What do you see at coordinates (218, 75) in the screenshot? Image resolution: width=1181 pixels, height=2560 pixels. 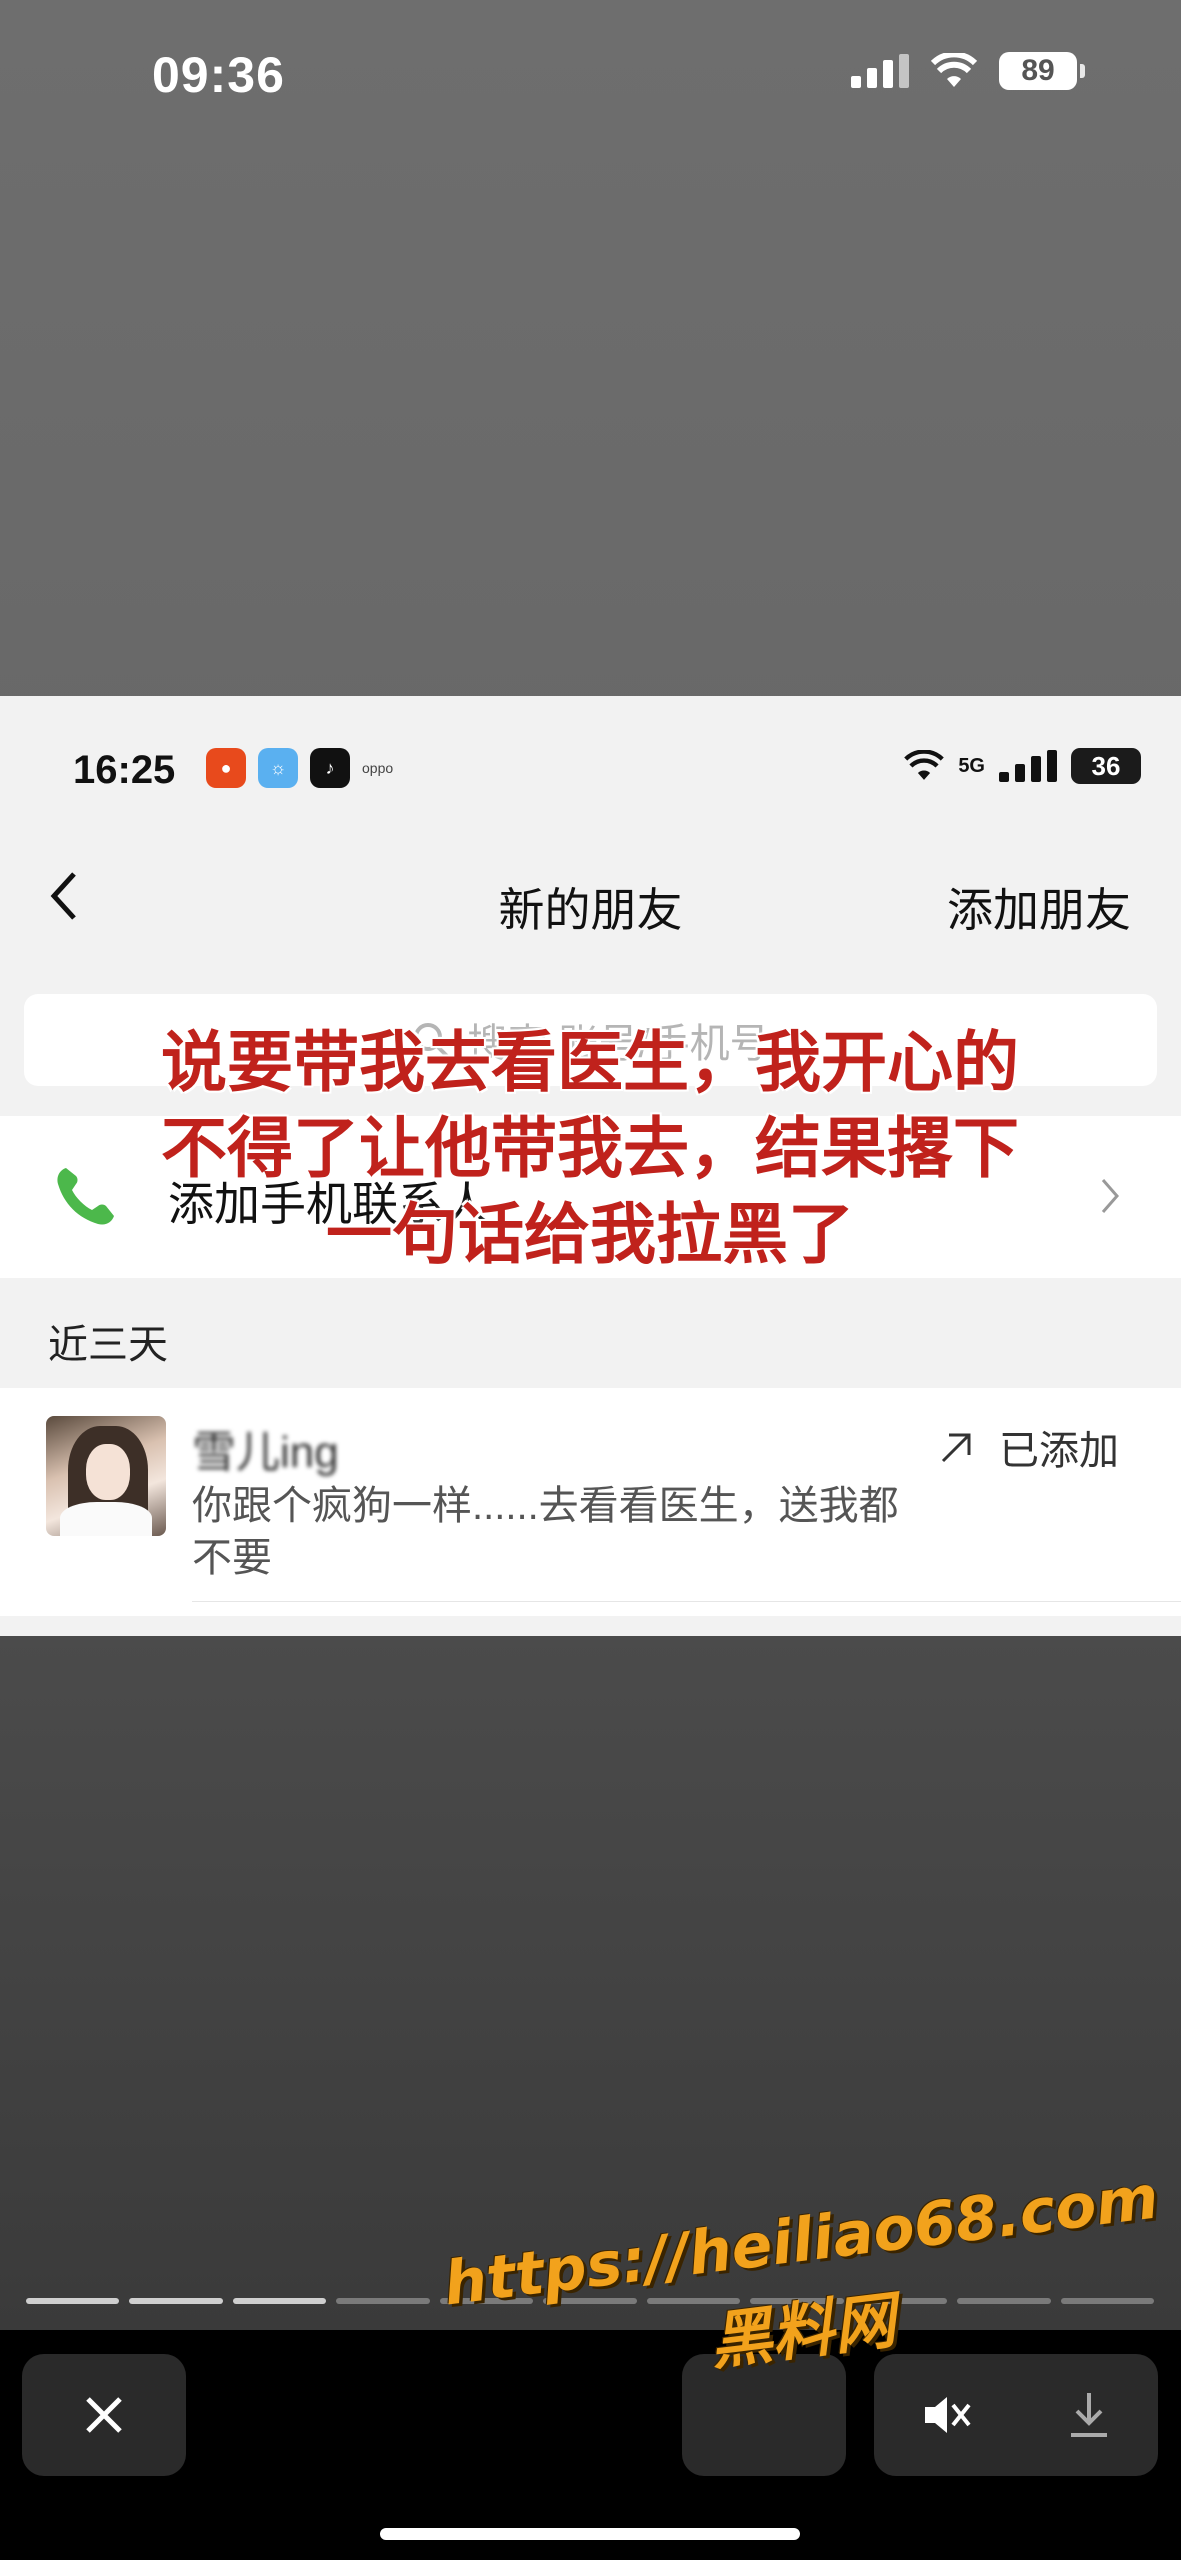 I see `status-time: 09:36` at bounding box center [218, 75].